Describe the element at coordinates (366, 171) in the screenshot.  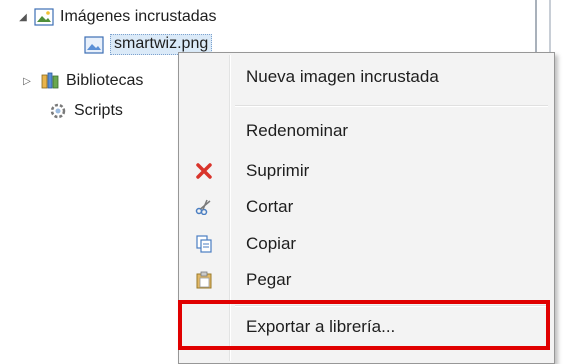
I see `menu-item-delete: Suprimir` at that location.